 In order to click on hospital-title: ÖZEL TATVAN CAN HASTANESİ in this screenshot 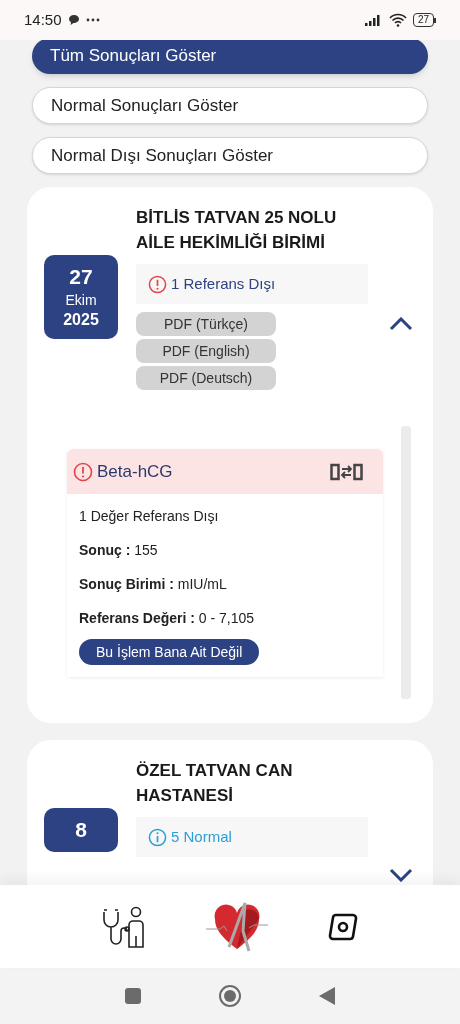, I will do `click(215, 783)`.